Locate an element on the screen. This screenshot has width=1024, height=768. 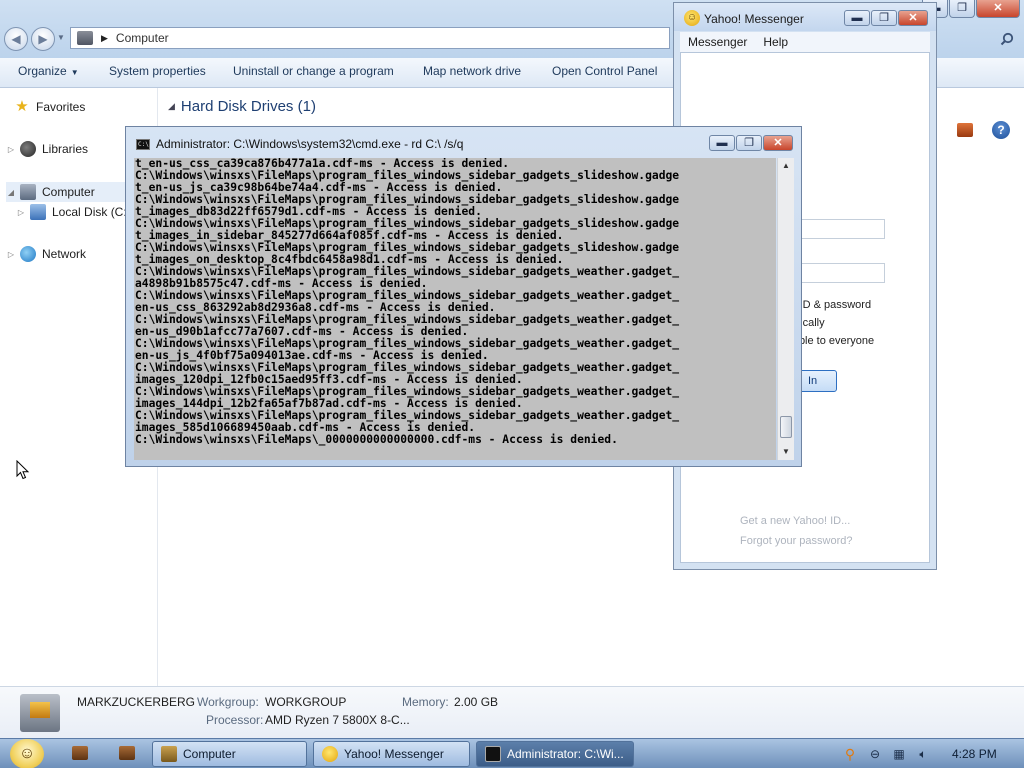
visible-to-everyone-option: sible to everyone is located at coordinates (832, 341).